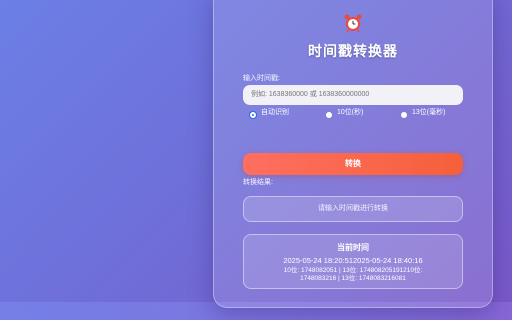 This screenshot has height=320, width=512. Describe the element at coordinates (353, 95) in the screenshot. I see `timestamp-input` at that location.